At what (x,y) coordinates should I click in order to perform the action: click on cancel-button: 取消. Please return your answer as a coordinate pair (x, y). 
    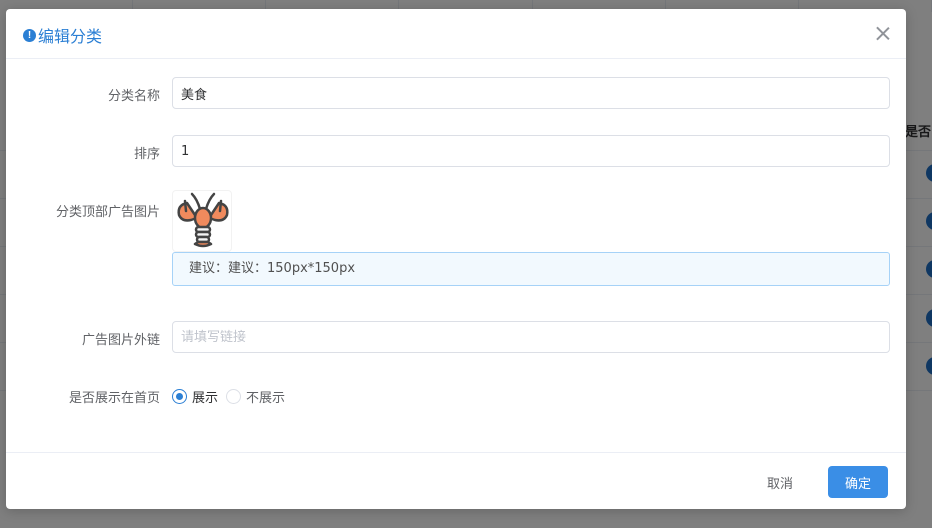
    Looking at the image, I should click on (780, 482).